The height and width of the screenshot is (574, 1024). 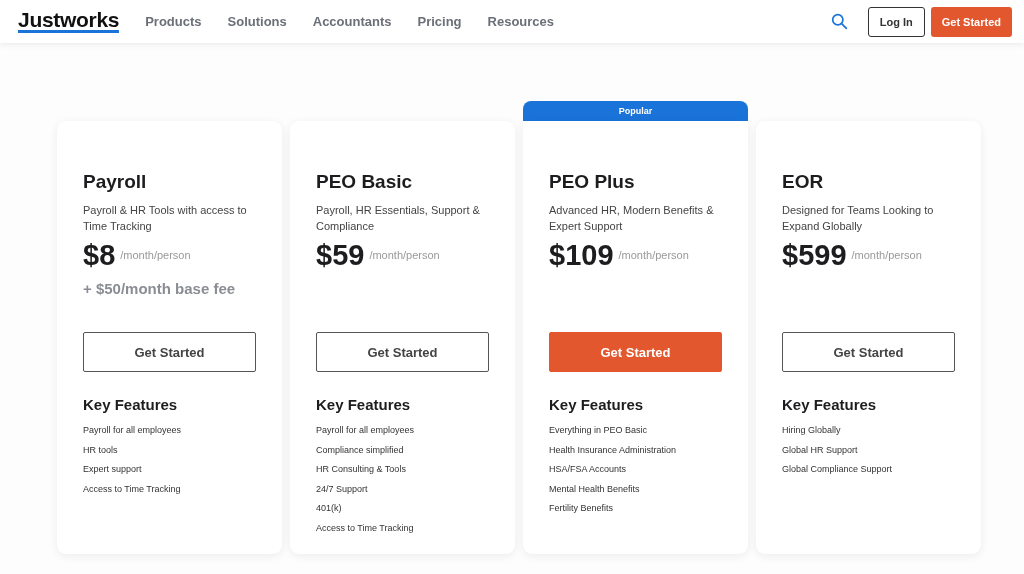 I want to click on plan-name: PEO Plus, so click(x=592, y=182).